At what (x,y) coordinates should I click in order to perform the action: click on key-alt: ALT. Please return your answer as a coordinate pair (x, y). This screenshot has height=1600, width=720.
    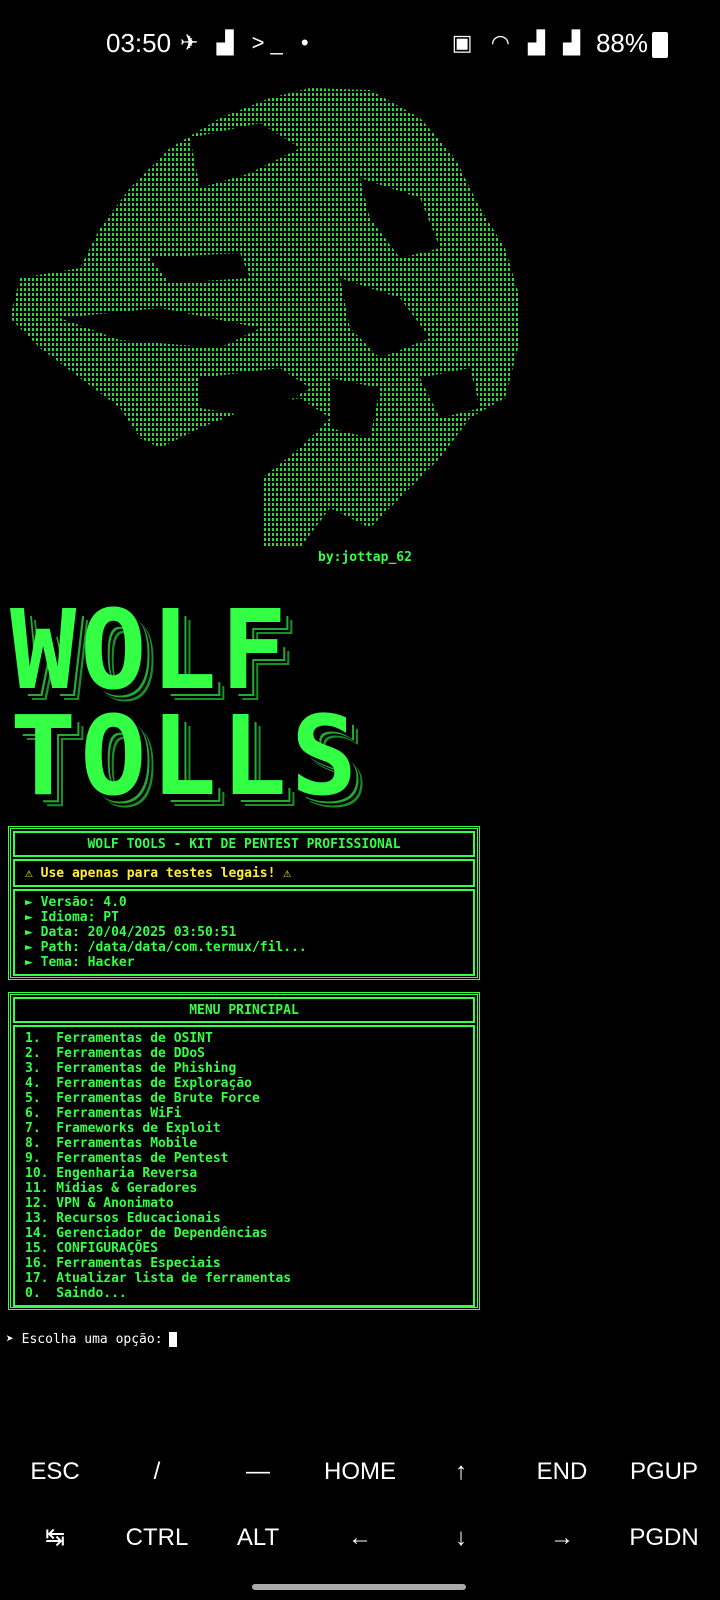
    Looking at the image, I should click on (258, 1538).